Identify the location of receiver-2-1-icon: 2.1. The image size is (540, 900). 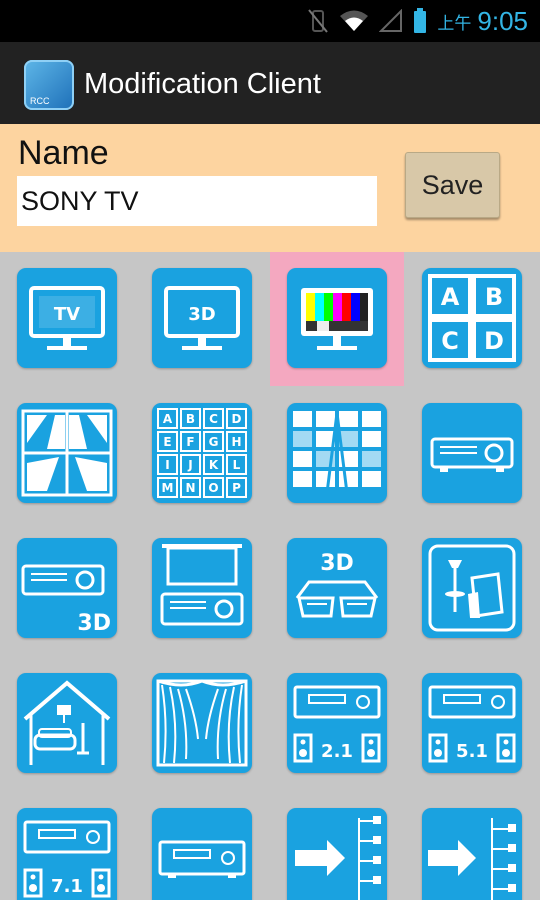
(337, 723).